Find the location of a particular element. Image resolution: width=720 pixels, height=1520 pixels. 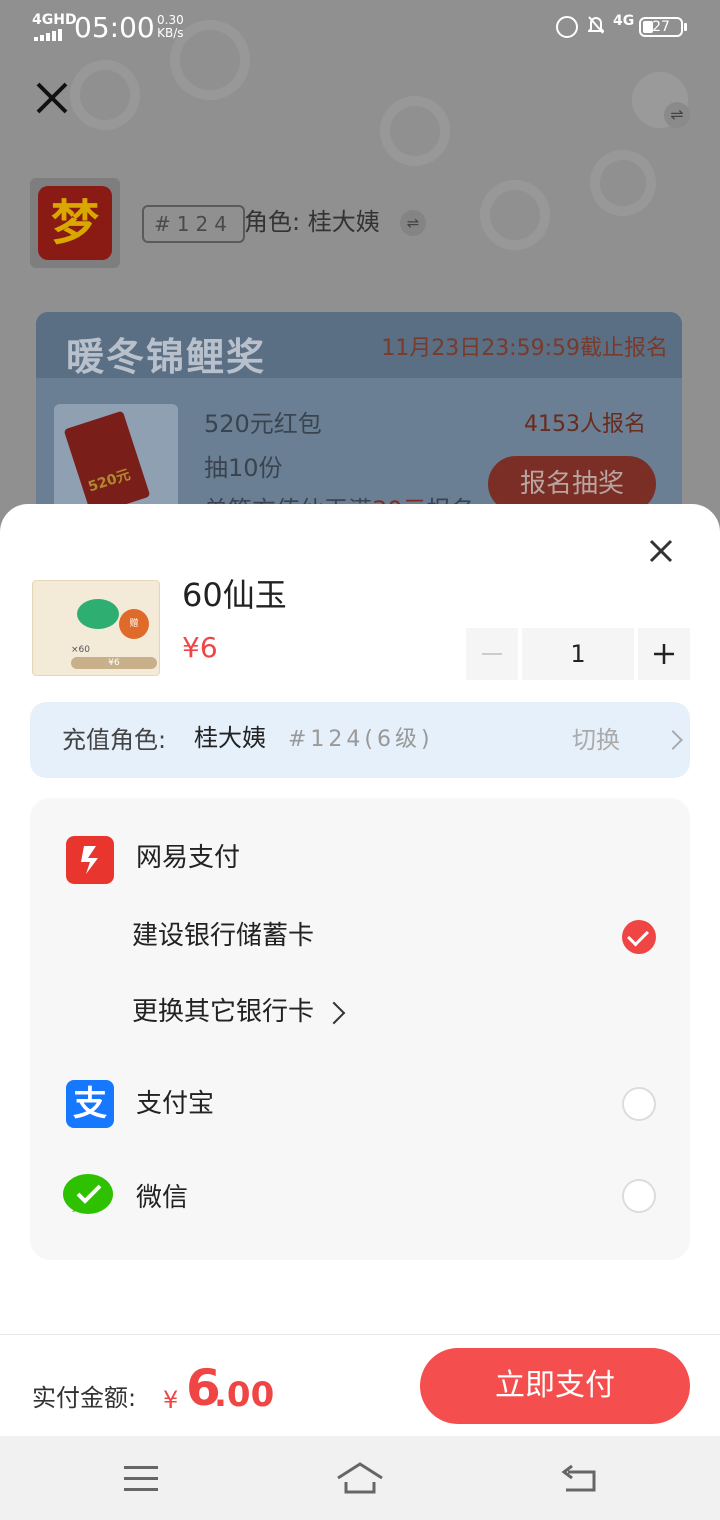

product-image: 赠 ×60 ¥6 is located at coordinates (96, 628).